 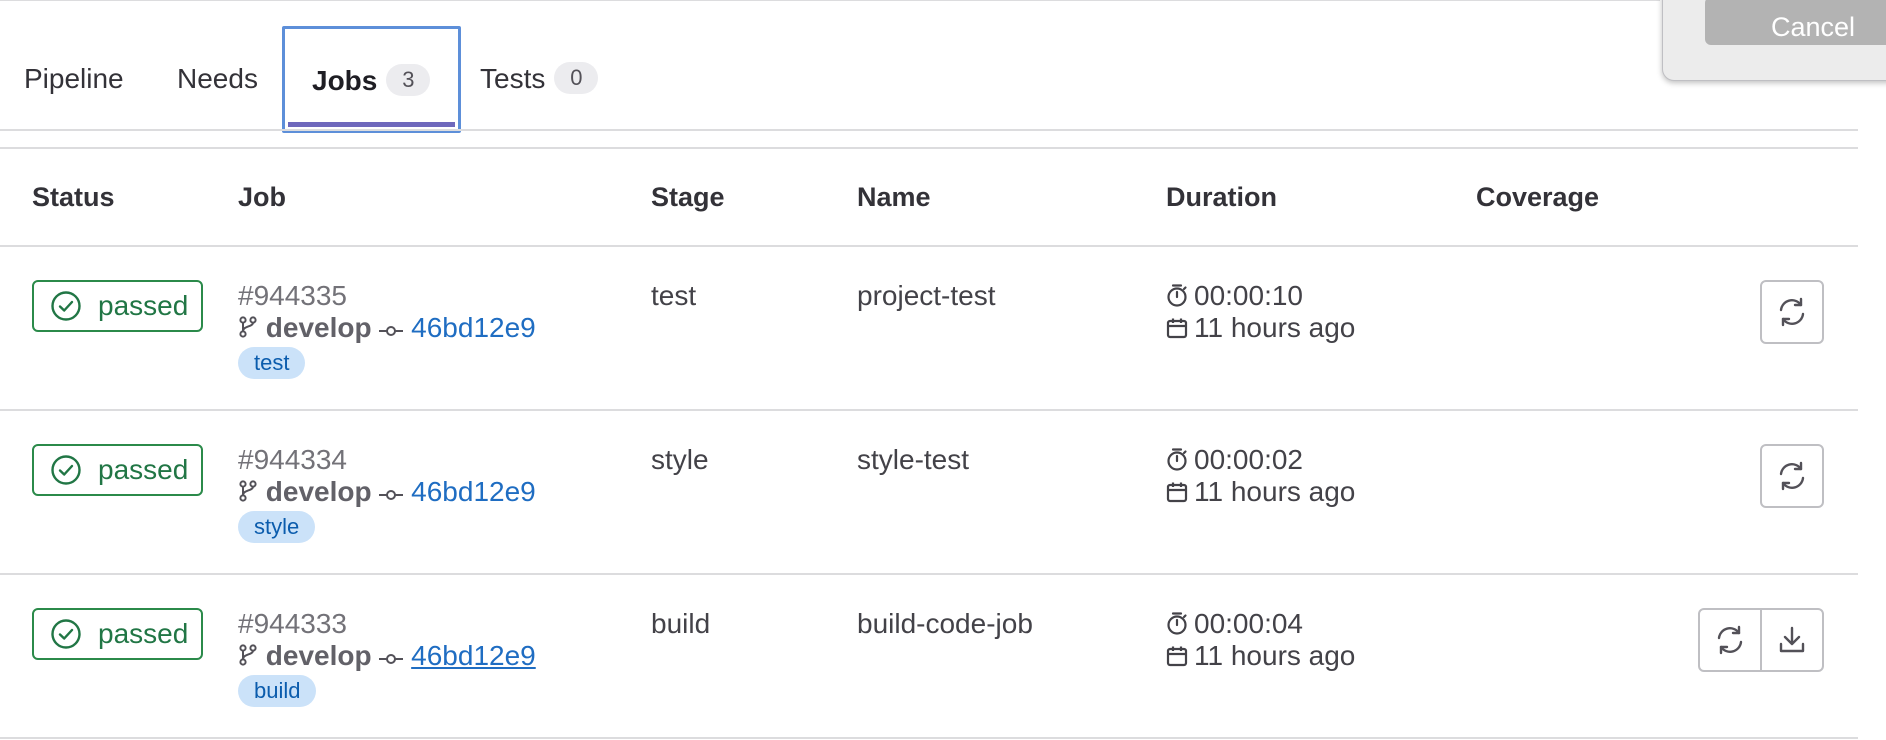 I want to click on tab-label: Tests, so click(x=513, y=78).